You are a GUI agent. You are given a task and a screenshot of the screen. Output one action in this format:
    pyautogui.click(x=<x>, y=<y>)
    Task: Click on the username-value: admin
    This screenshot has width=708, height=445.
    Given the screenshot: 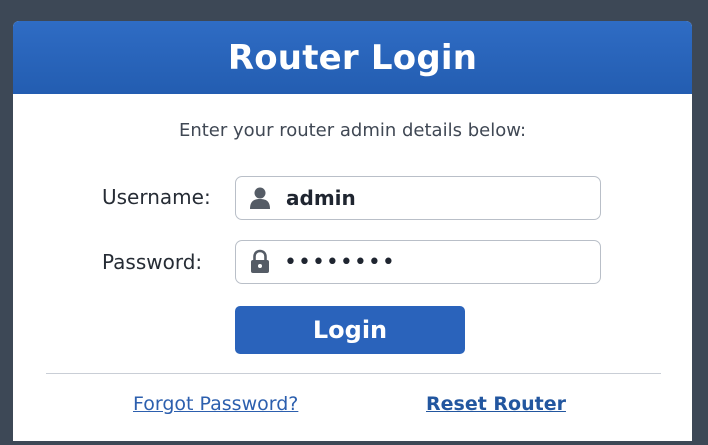 What is the action you would take?
    pyautogui.click(x=321, y=198)
    